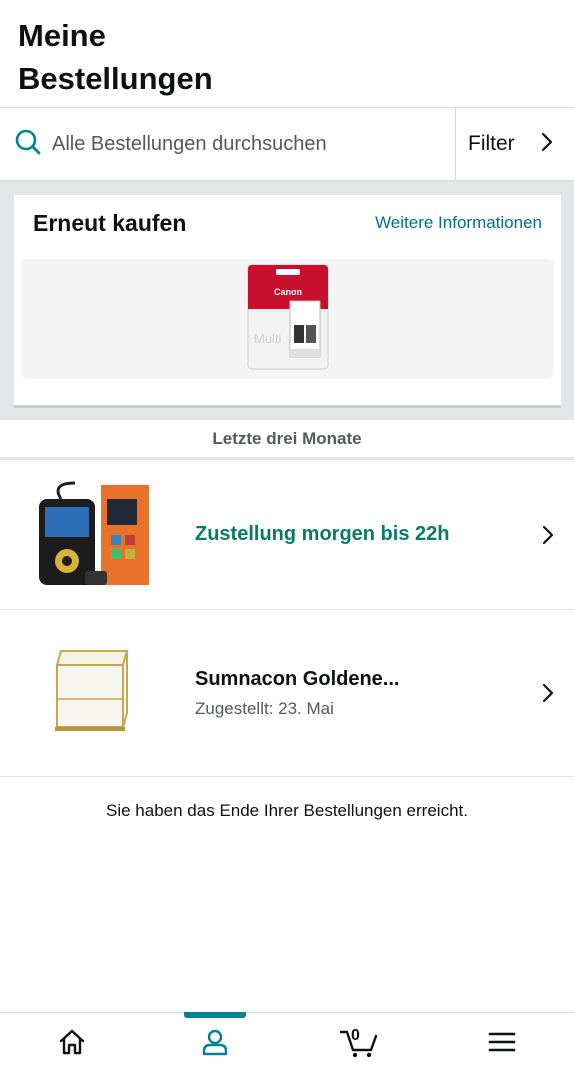  I want to click on canon-ink-pack-image: Canon Multi, so click(287, 316).